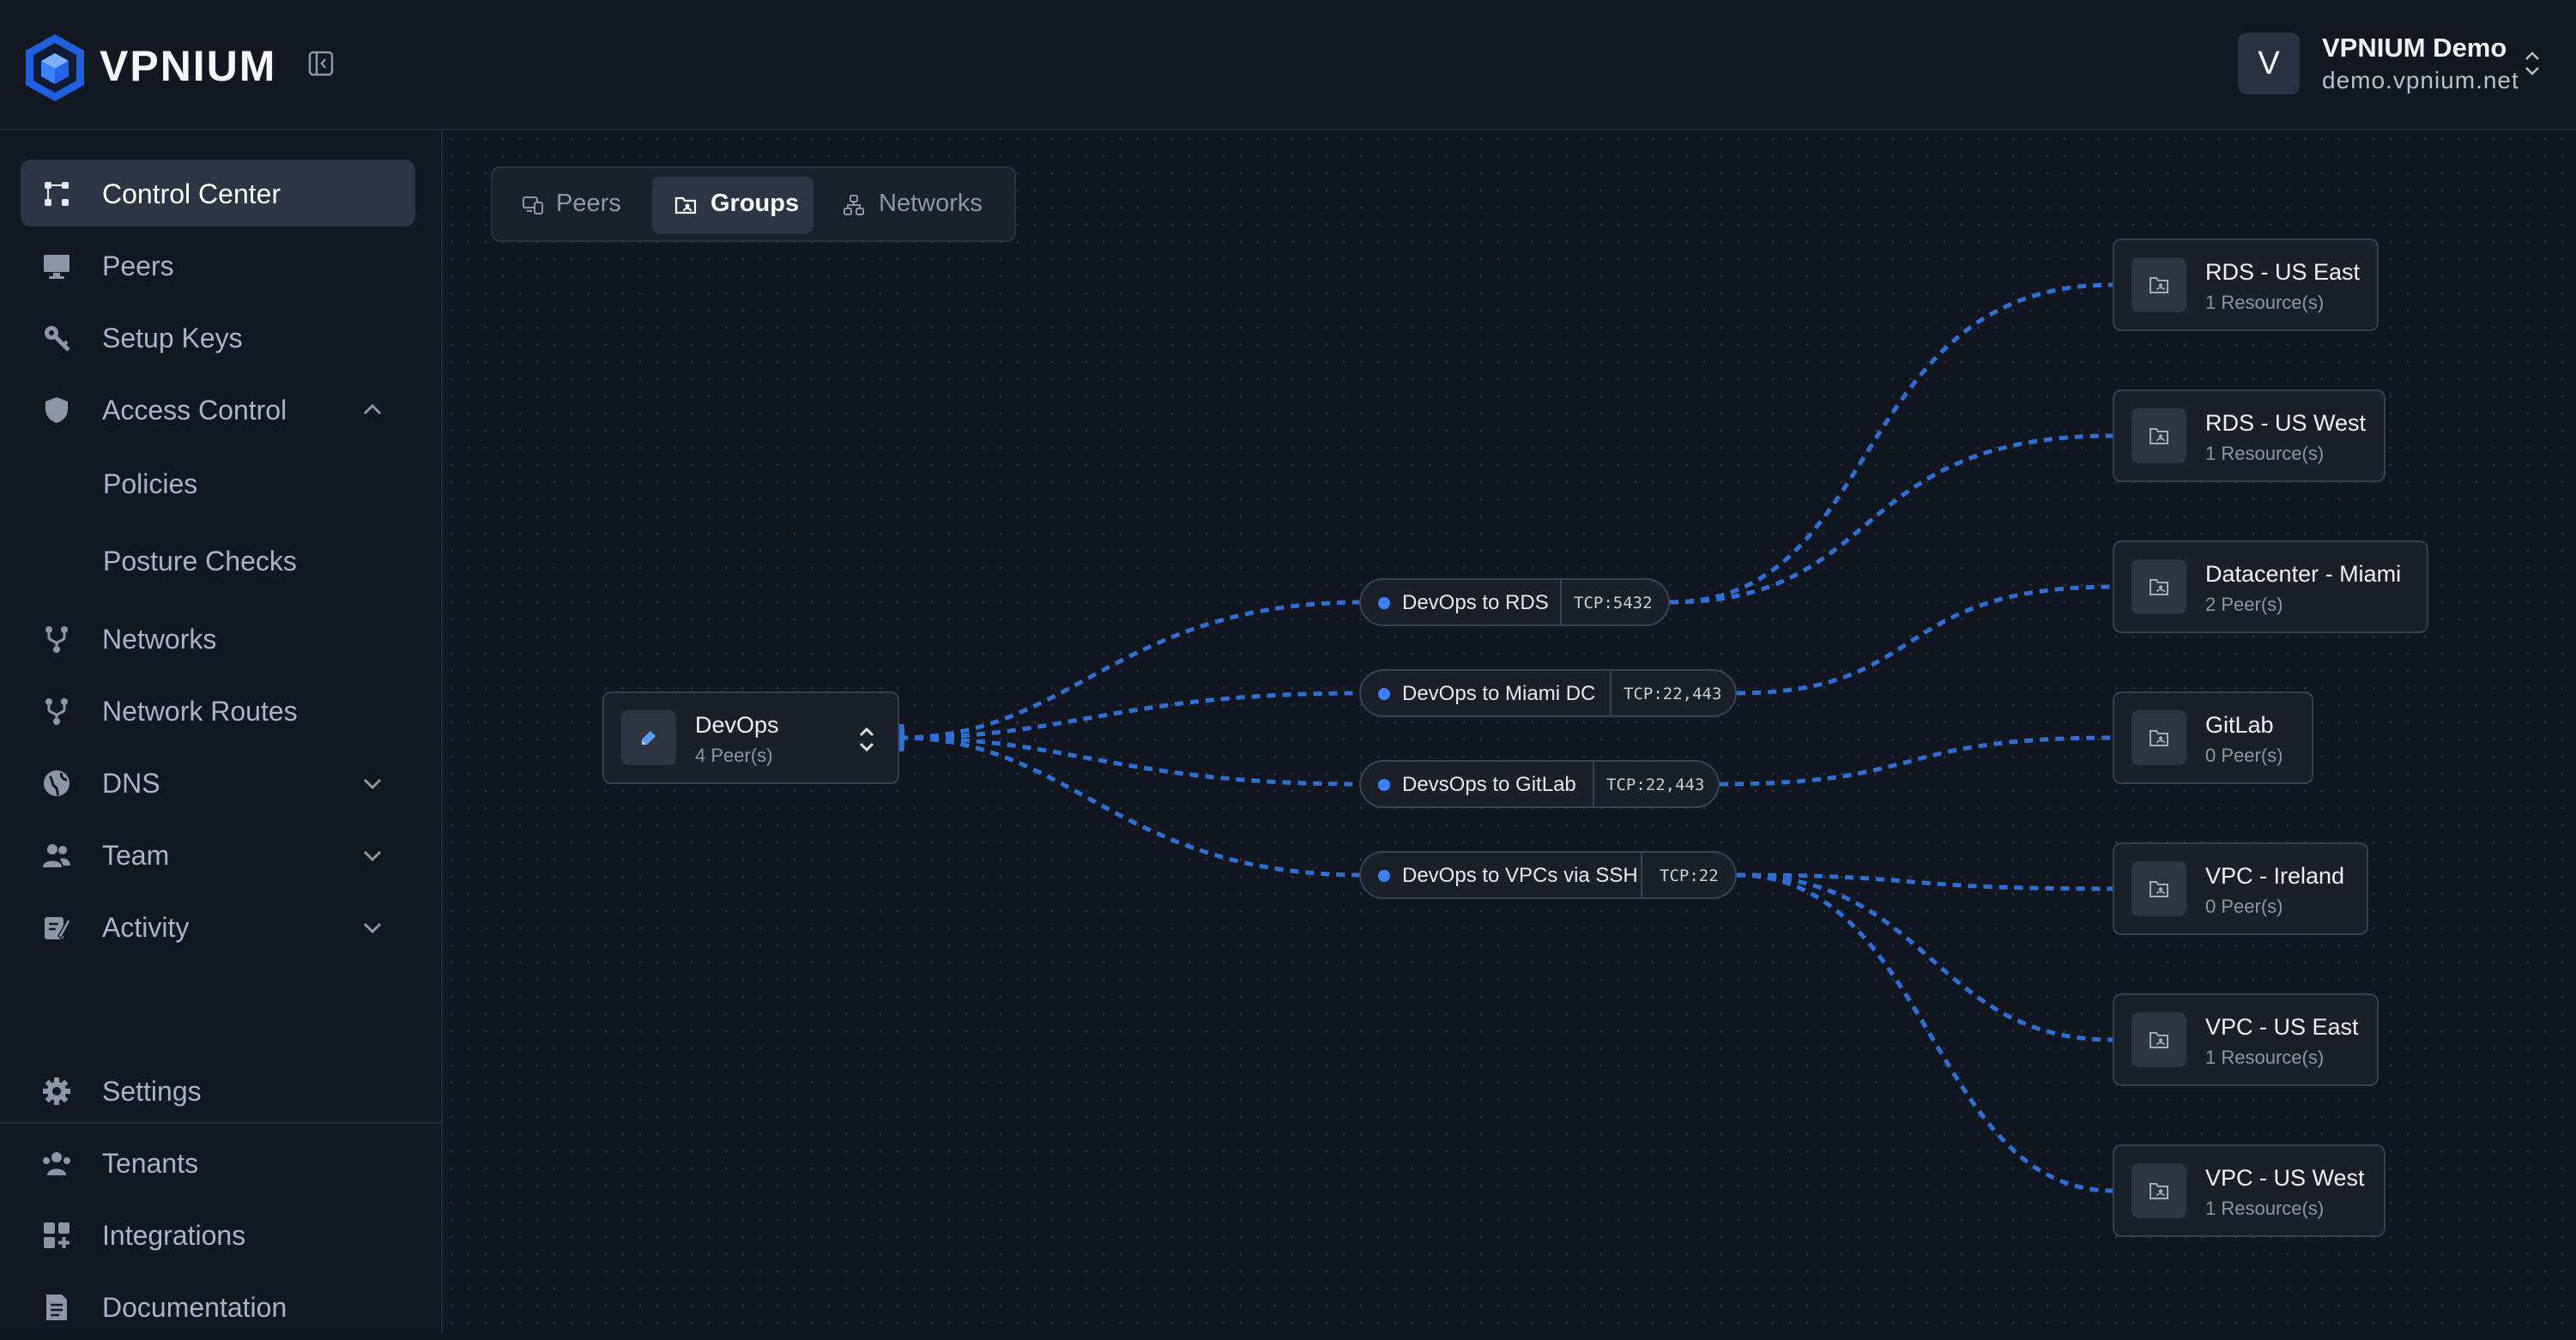 The image size is (2576, 1340). What do you see at coordinates (931, 204) in the screenshot?
I see `tab-label: Networks` at bounding box center [931, 204].